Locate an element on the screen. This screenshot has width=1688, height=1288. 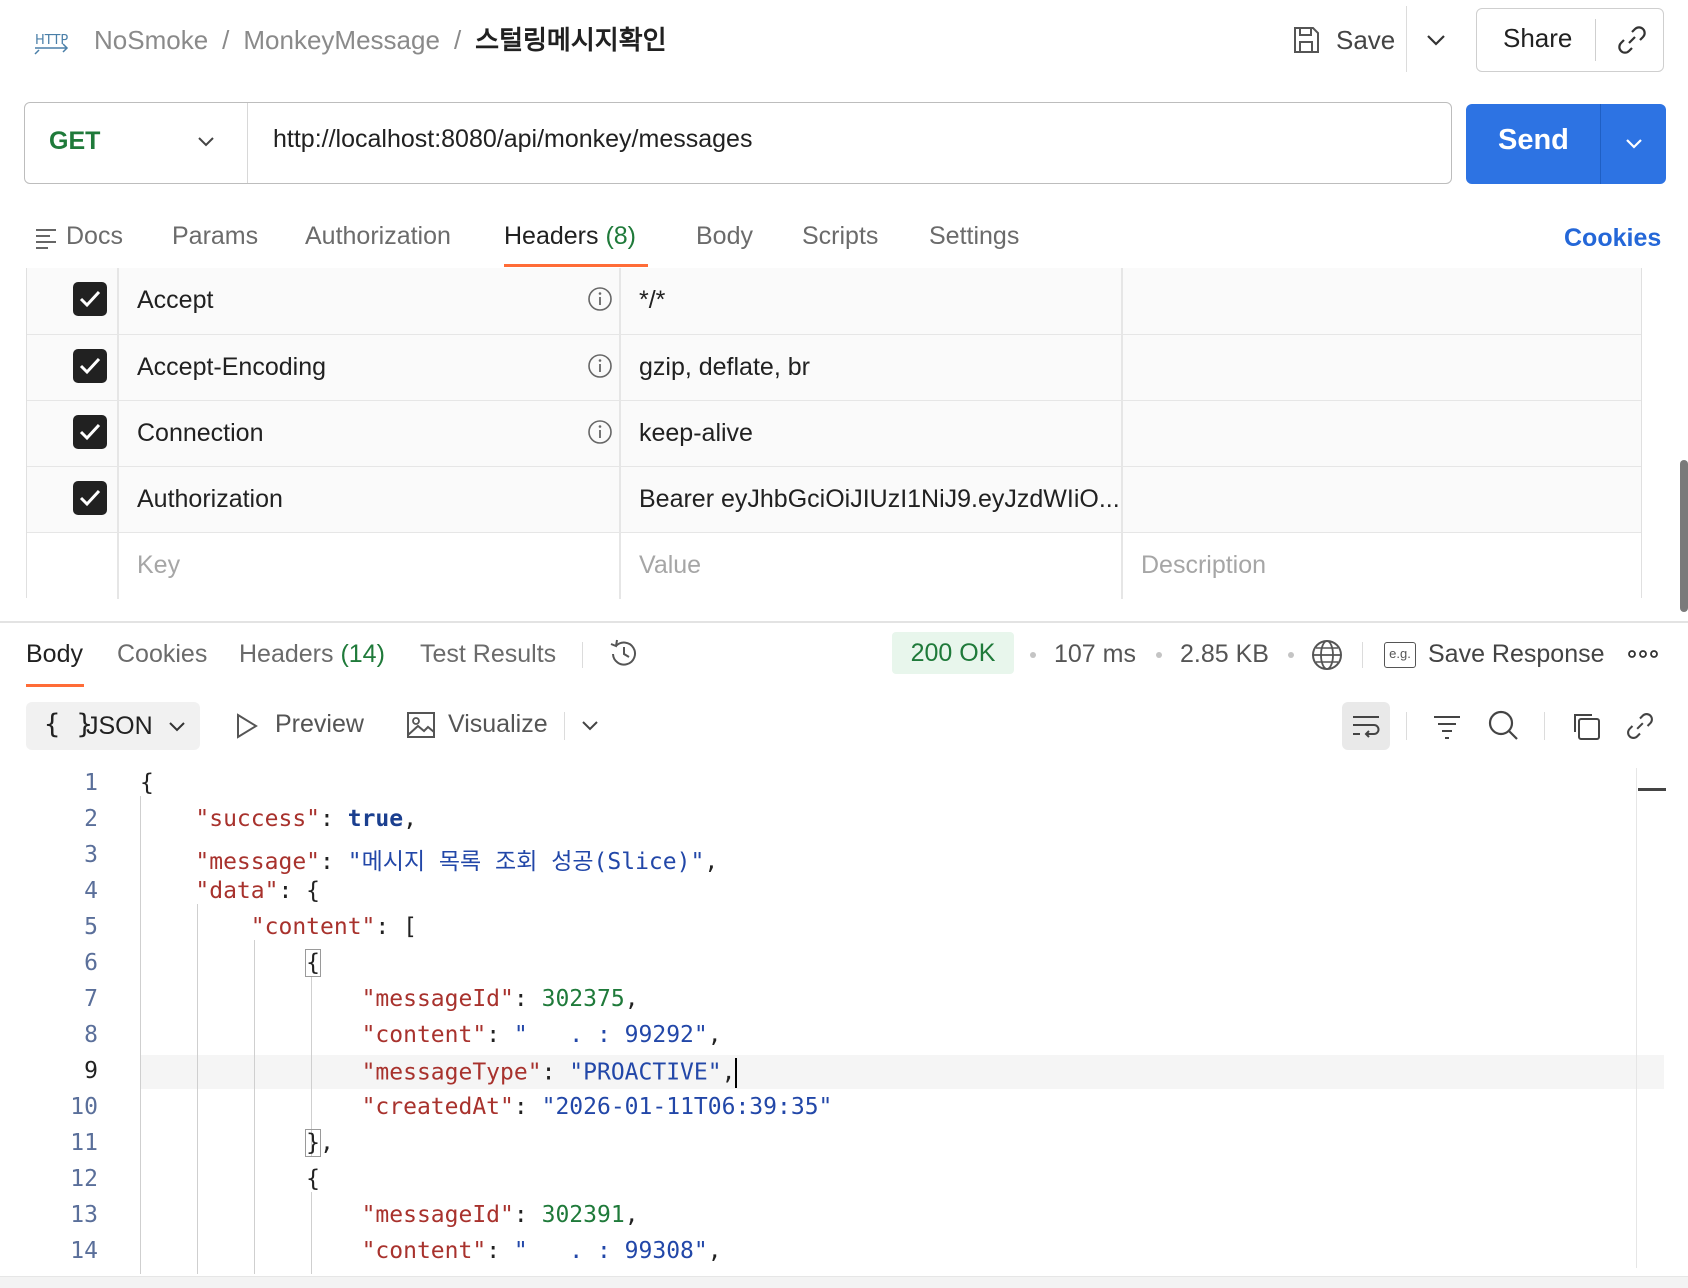
code-line: "content": " . : 99308", is located at coordinates (541, 1251).